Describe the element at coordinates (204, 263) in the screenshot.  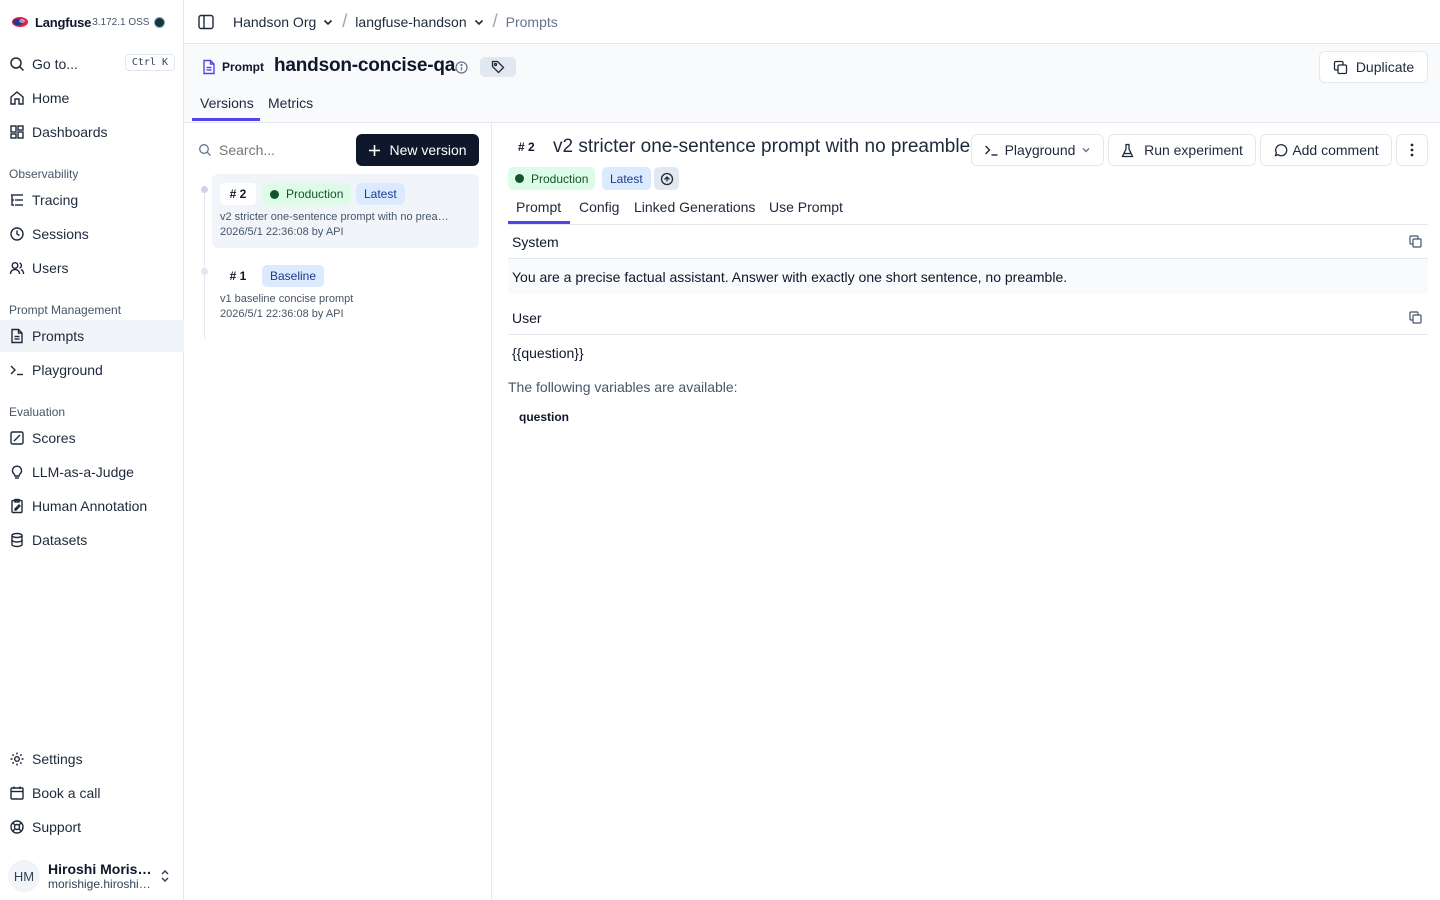
I see `timeline-line` at that location.